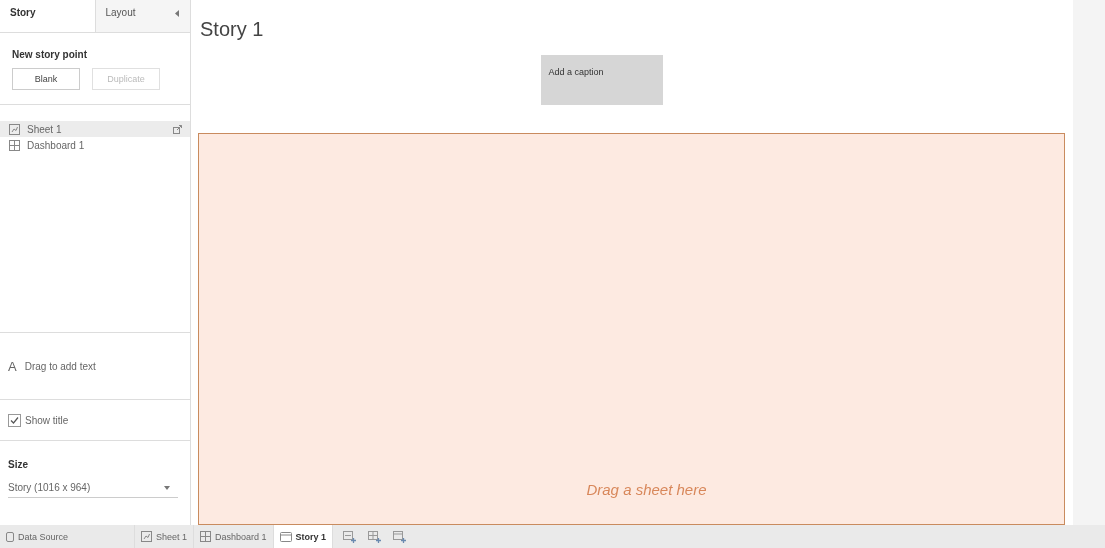 This screenshot has height=548, width=1105. I want to click on text-object-glyph: A, so click(12, 366).